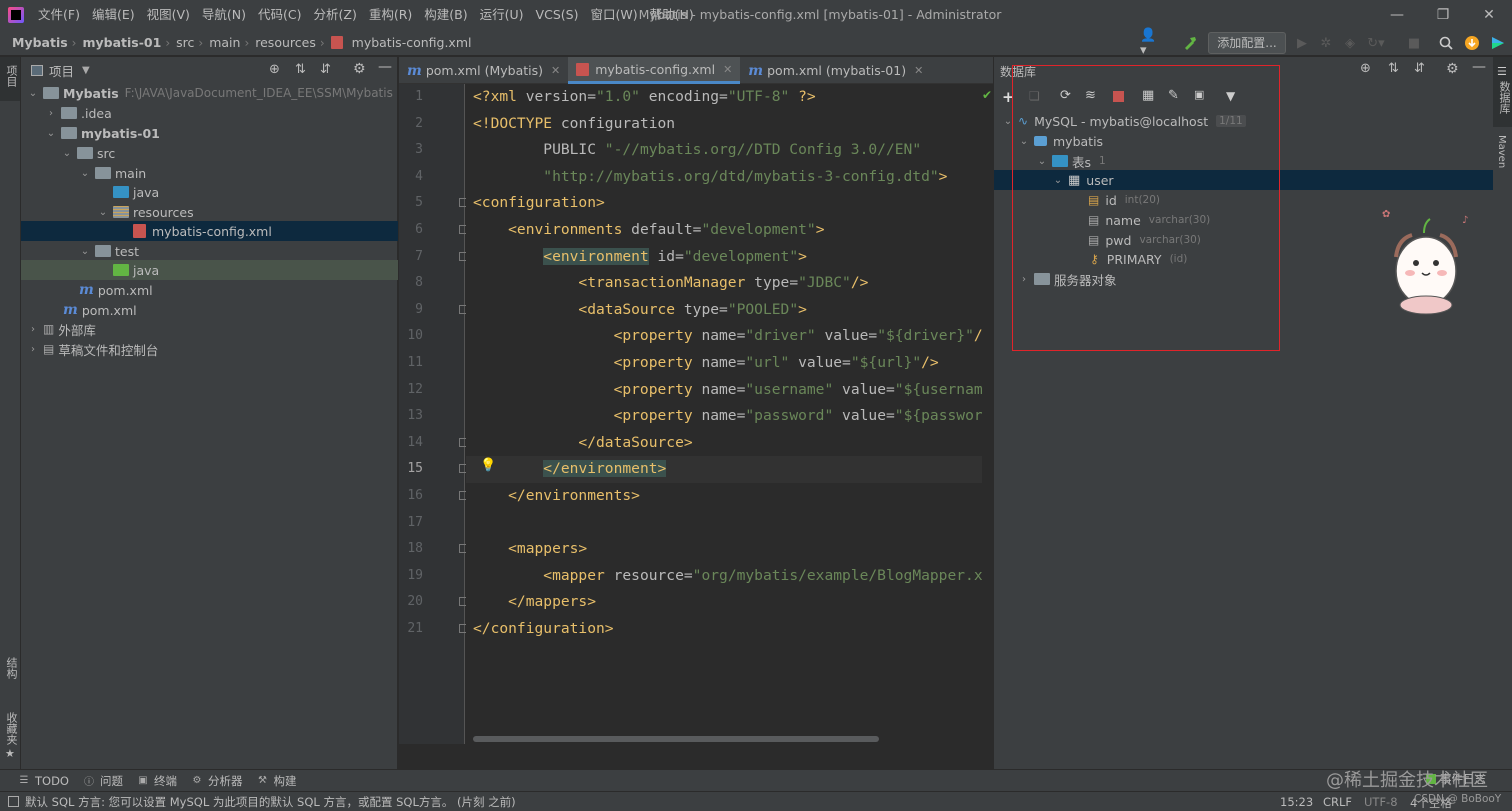 The image size is (1512, 811). Describe the element at coordinates (1504, 97) in the screenshot. I see `database-tool-tab: 数据库` at that location.